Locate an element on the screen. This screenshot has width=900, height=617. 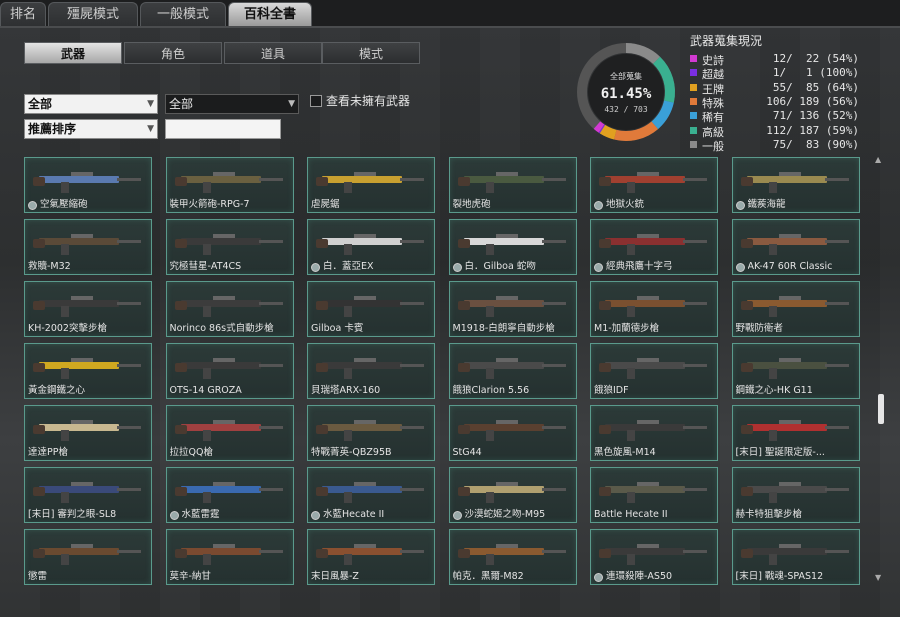
search-input is located at coordinates (223, 129).